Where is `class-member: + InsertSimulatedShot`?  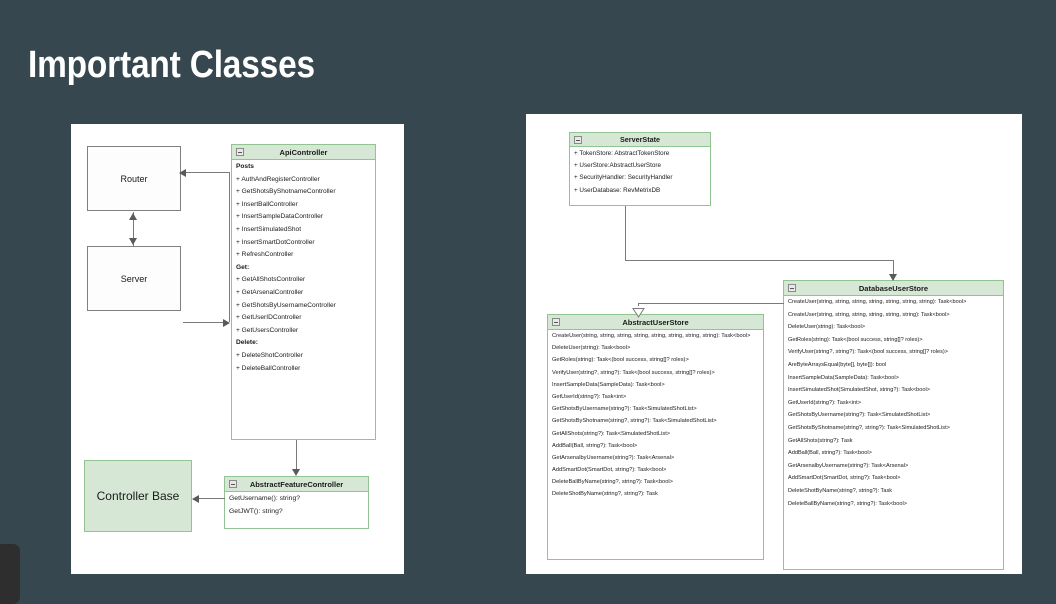 class-member: + InsertSimulatedShot is located at coordinates (269, 229).